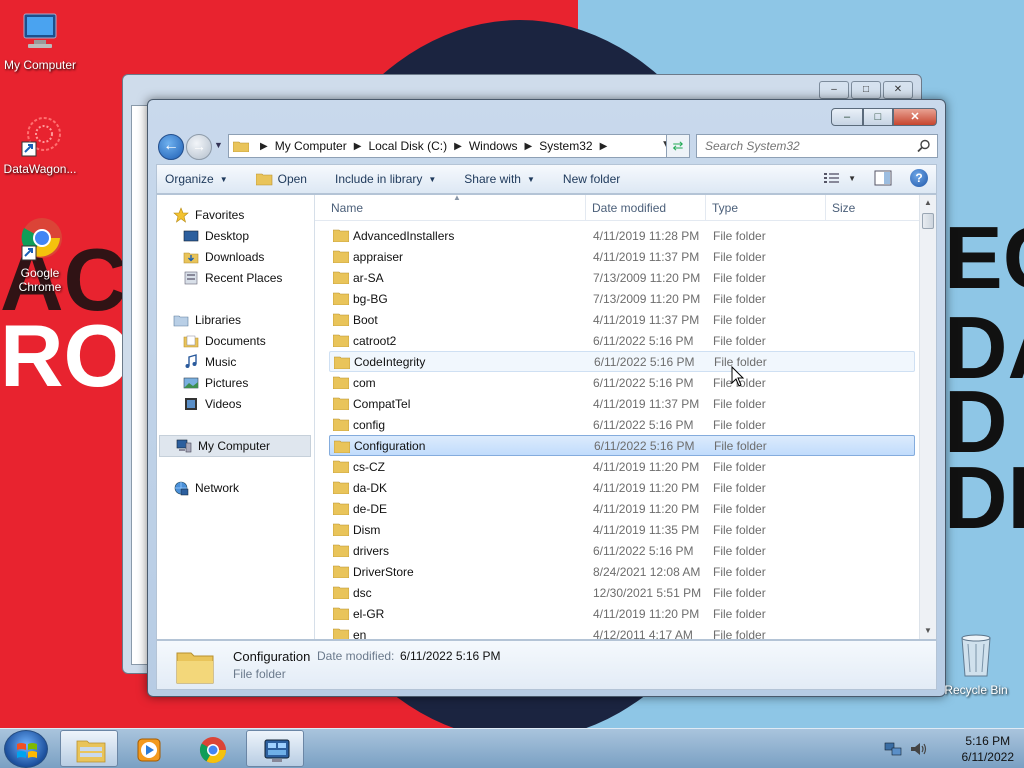 The image size is (1024, 768). I want to click on nav-network: Network, so click(206, 488).